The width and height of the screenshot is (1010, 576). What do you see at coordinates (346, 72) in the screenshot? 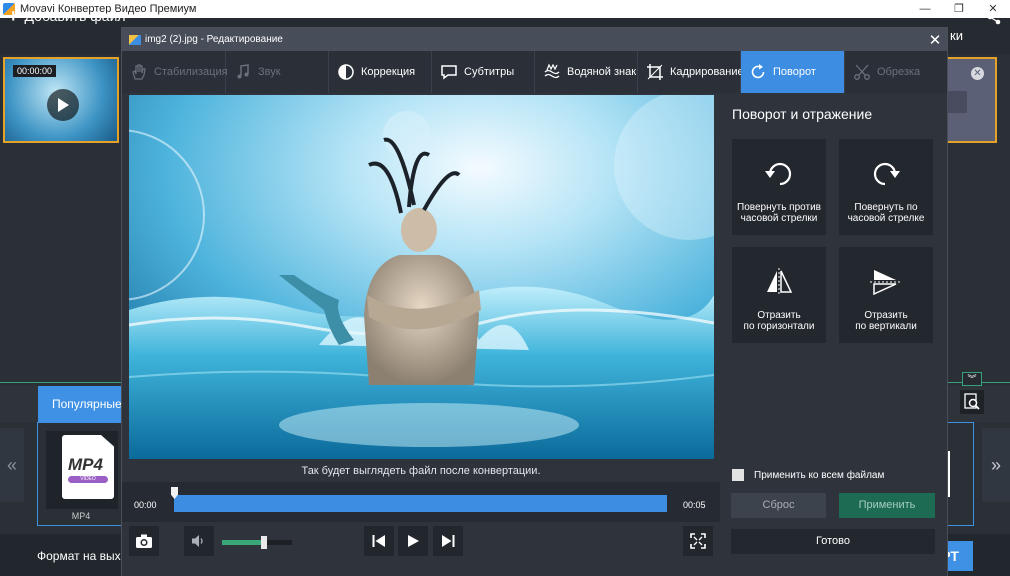
I see `contrast-icon` at bounding box center [346, 72].